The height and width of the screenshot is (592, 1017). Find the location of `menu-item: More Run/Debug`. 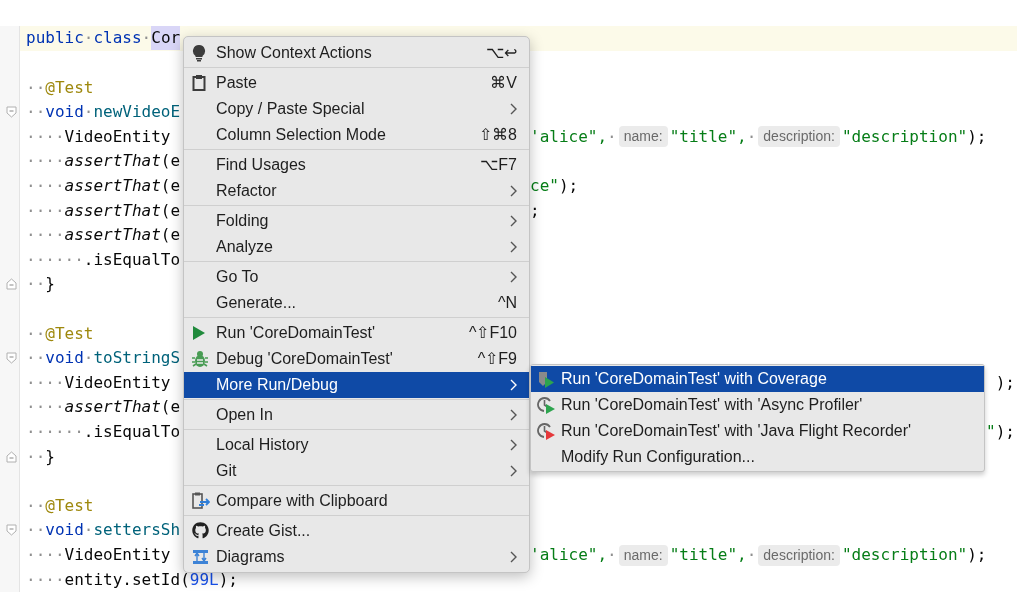

menu-item: More Run/Debug is located at coordinates (356, 384).